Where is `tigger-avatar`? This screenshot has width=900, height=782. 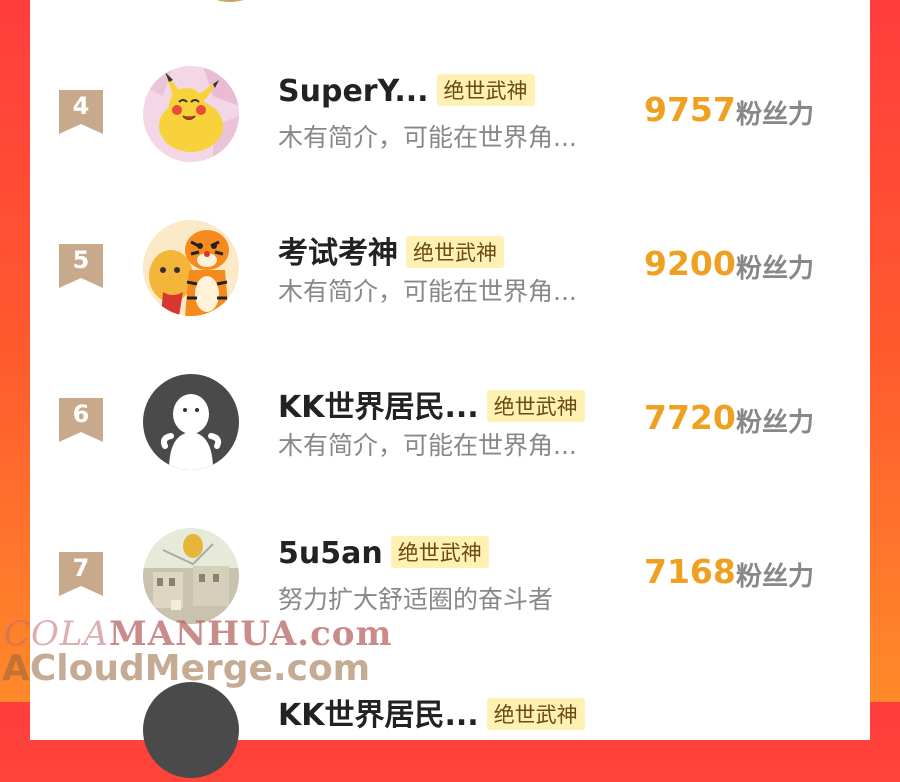
tigger-avatar is located at coordinates (191, 268).